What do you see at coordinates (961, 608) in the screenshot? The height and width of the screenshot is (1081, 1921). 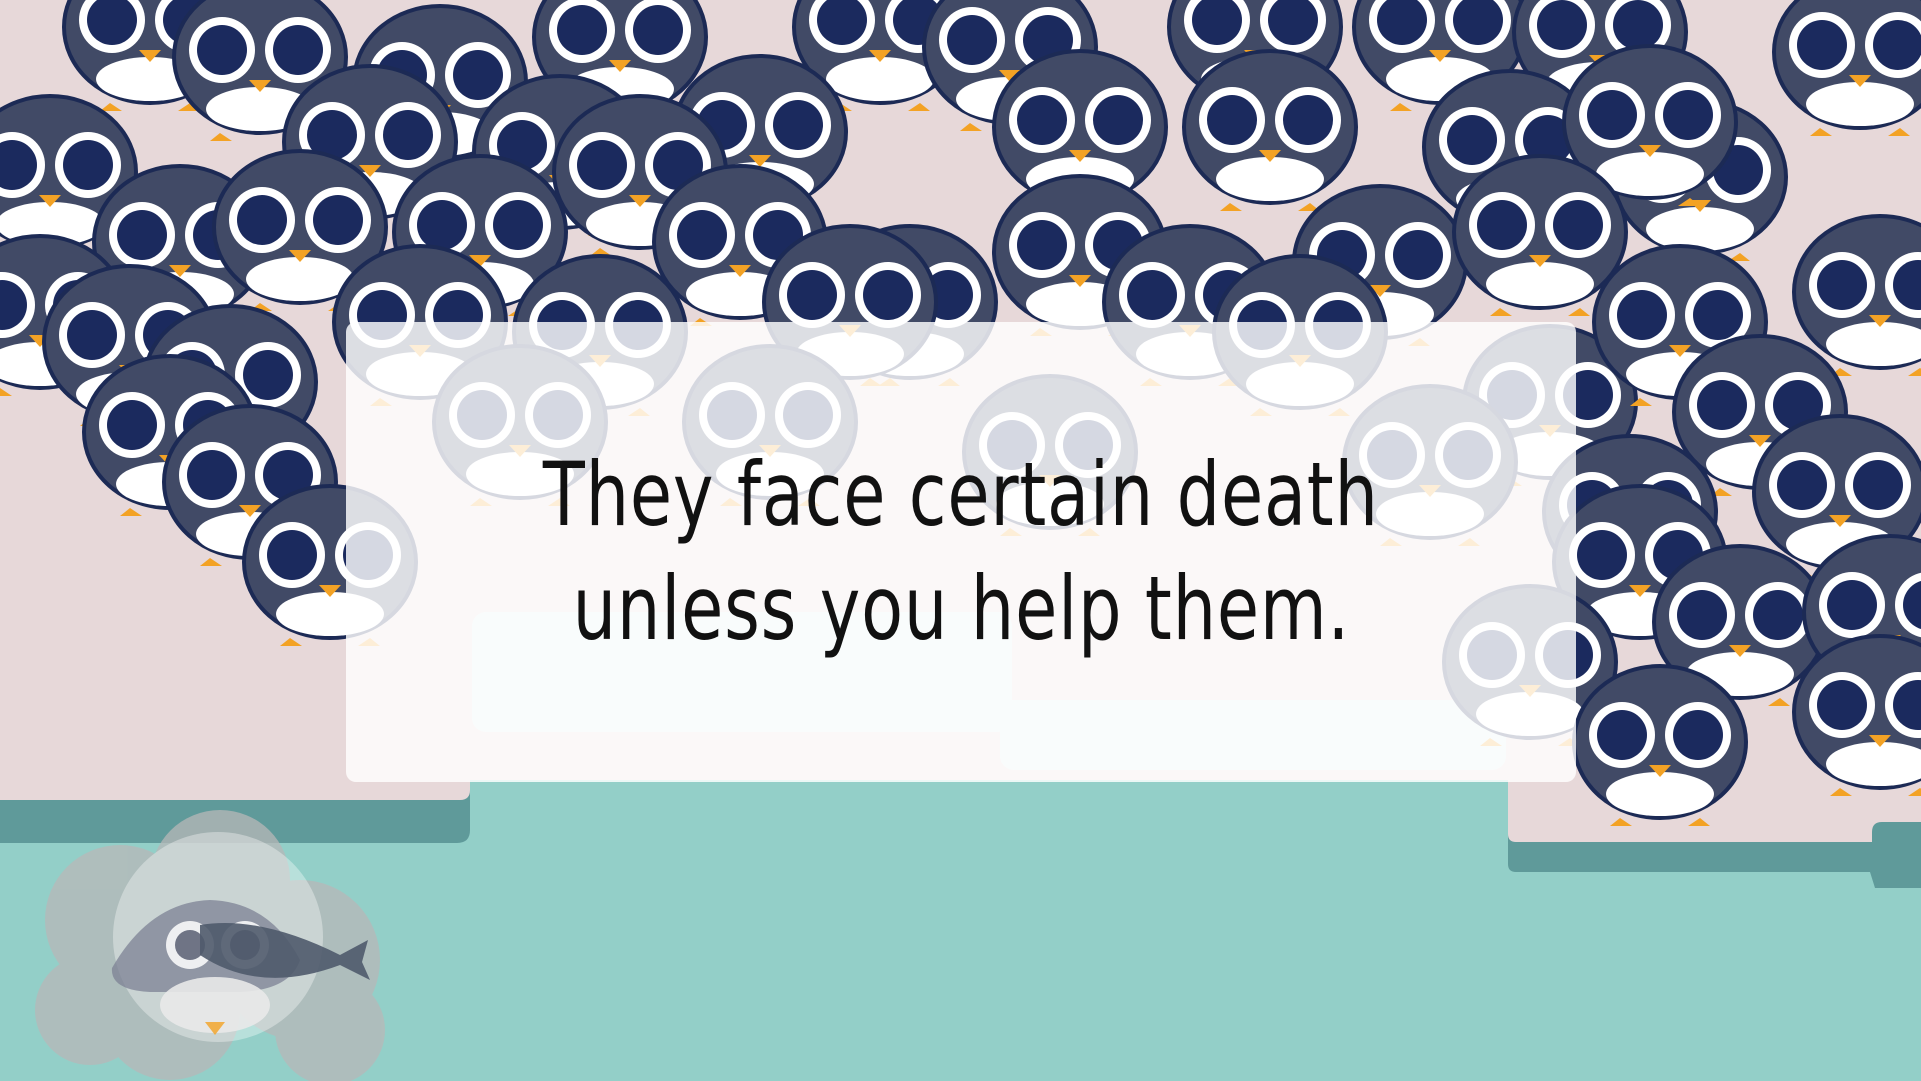 I see `caption-line-2: unless you help them.` at bounding box center [961, 608].